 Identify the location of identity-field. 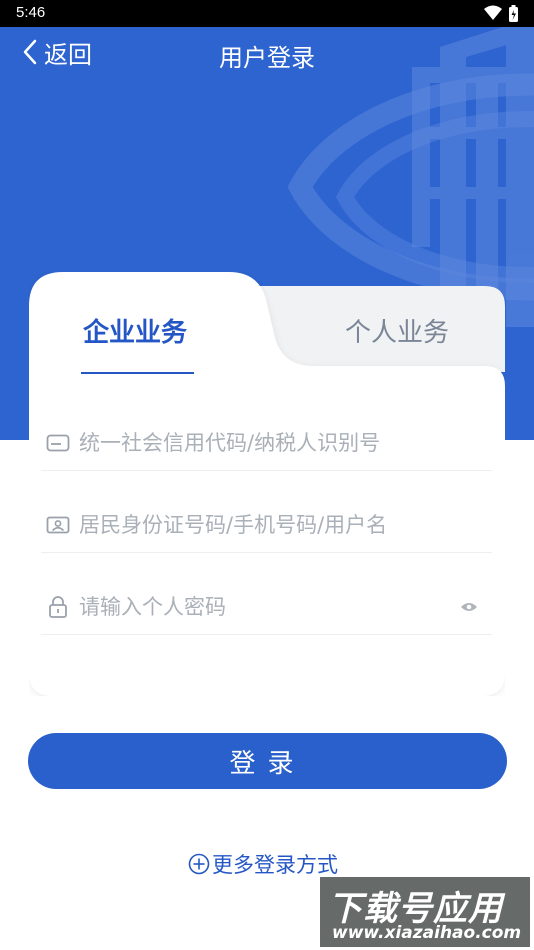
(266, 525).